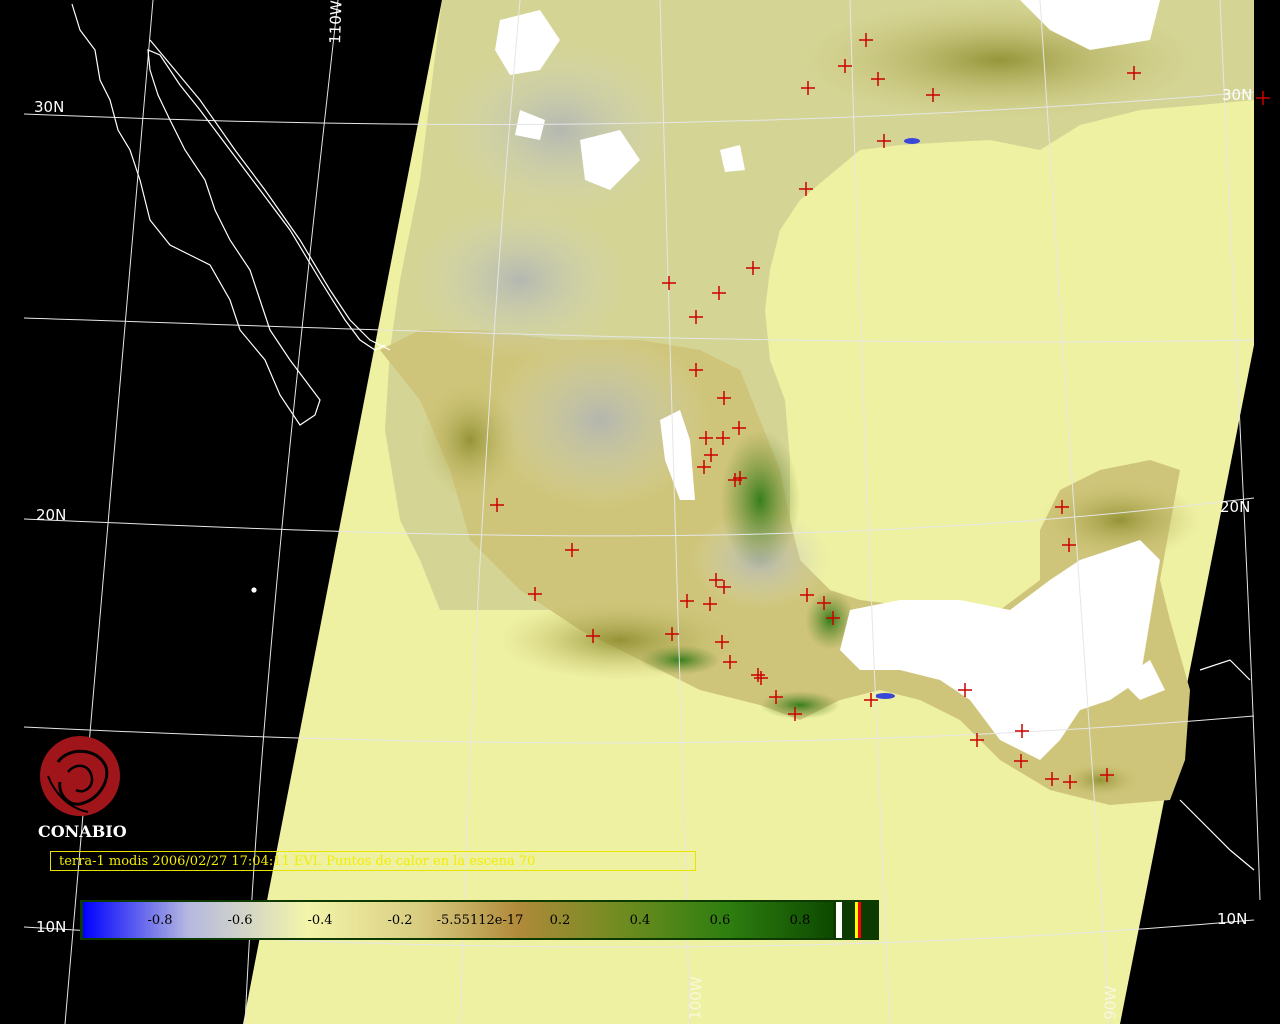 The image size is (1280, 1024). I want to click on legend-tick-label: -0.8, so click(159, 920).